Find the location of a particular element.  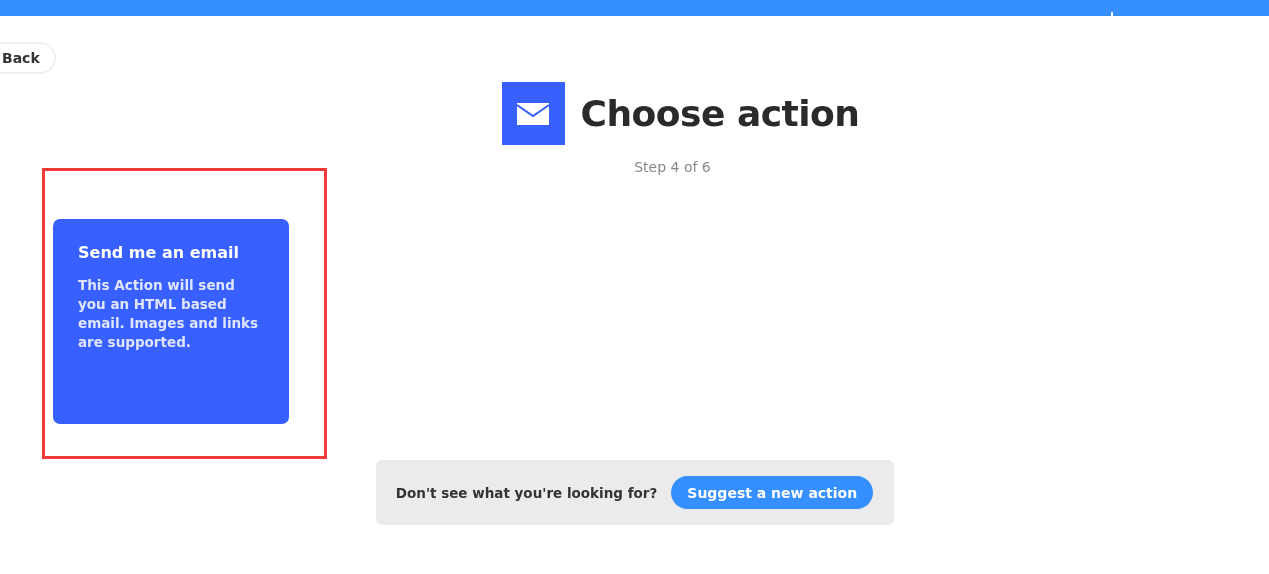

action-card: Send me an email This Action will send you an HTML based email. Images and links are supported. is located at coordinates (171, 321).